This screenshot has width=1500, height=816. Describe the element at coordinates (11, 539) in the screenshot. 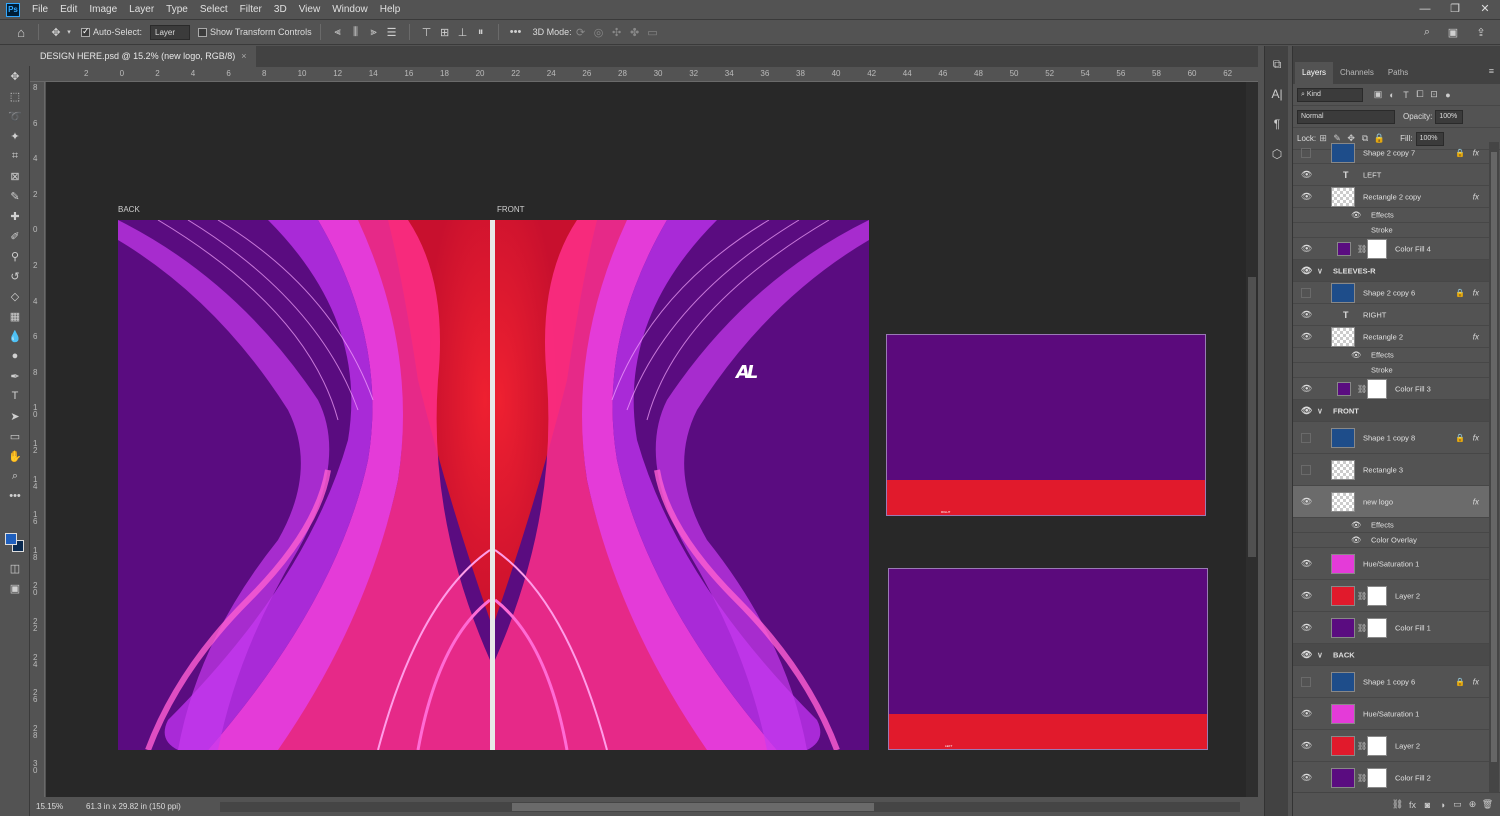

I see `foreground-color-swatch` at that location.